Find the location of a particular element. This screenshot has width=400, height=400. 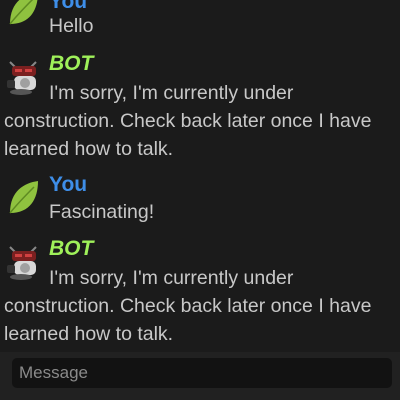

message-text: Hello is located at coordinates (71, 26).